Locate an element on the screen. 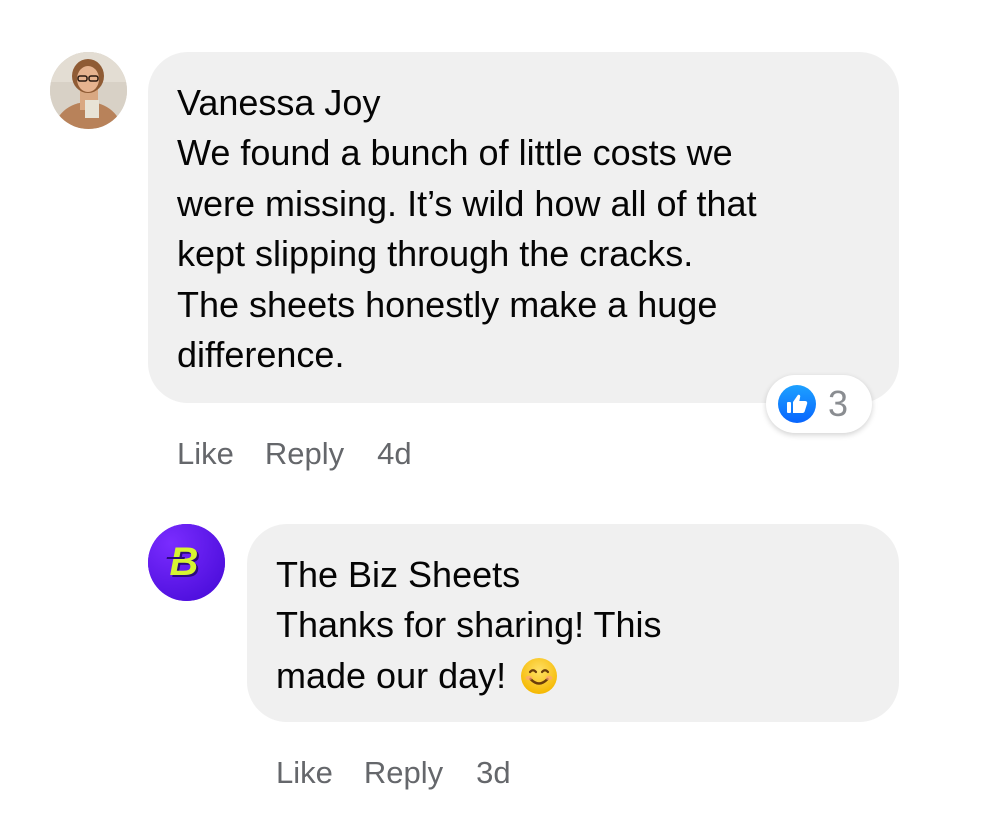  user-portrait-icon is located at coordinates (88, 90).